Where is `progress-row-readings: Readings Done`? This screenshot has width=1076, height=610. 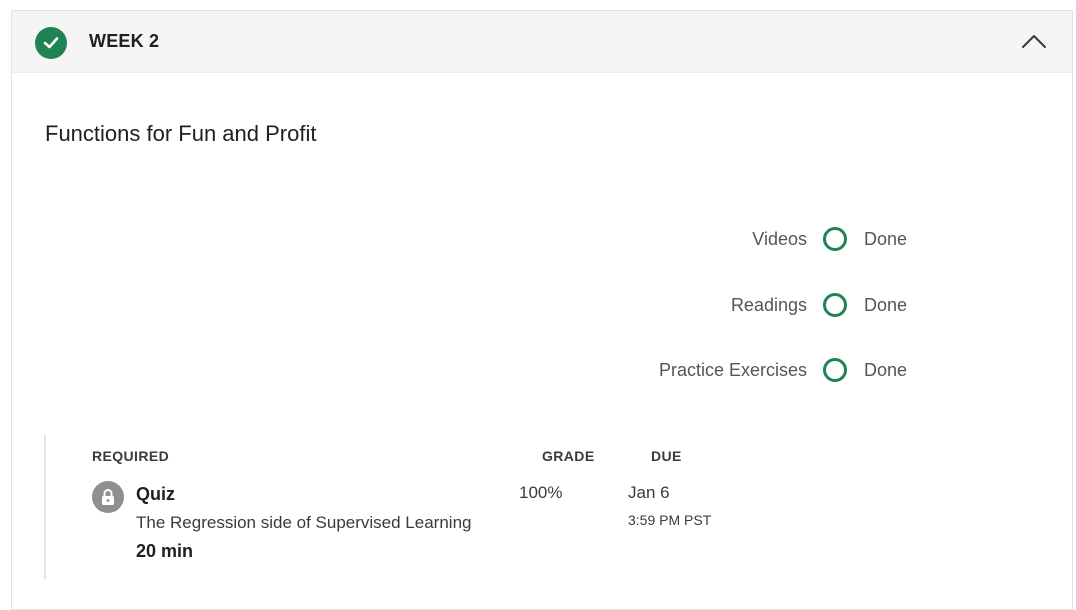
progress-row-readings: Readings Done is located at coordinates (827, 305).